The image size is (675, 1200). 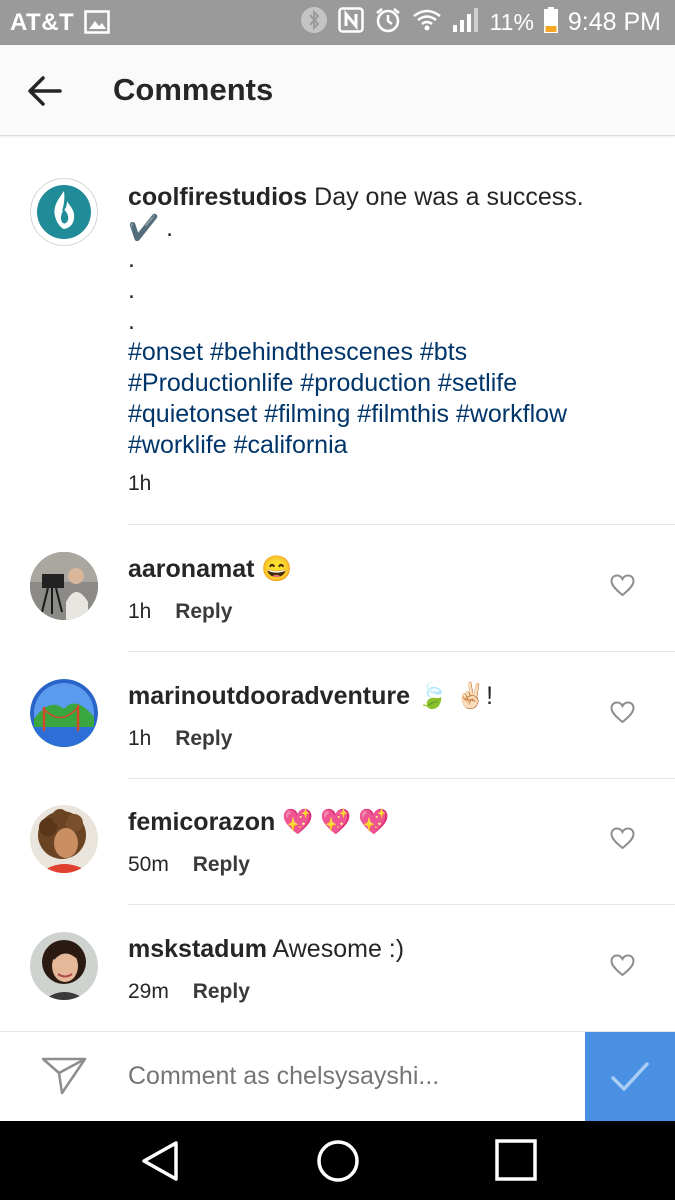 What do you see at coordinates (337, 90) in the screenshot?
I see `app-bar: Comments` at bounding box center [337, 90].